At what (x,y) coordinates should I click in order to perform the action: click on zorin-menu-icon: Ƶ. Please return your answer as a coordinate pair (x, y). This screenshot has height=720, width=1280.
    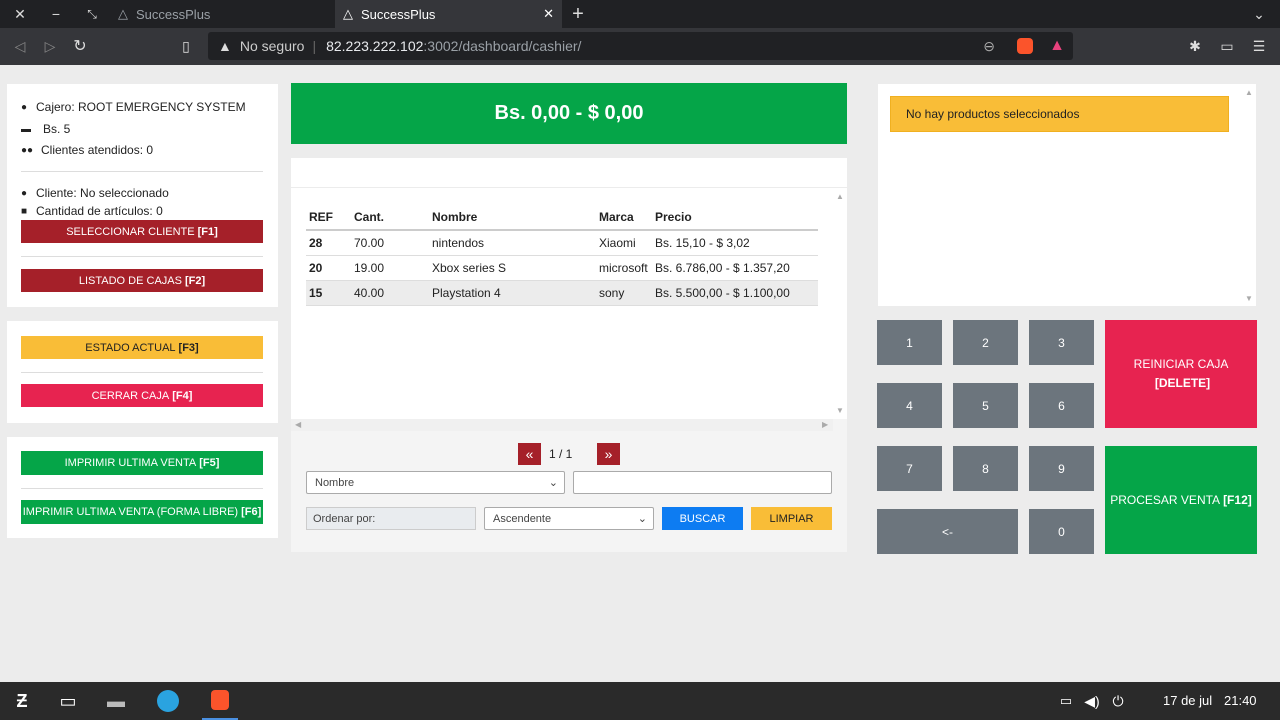
    Looking at the image, I should click on (22, 701).